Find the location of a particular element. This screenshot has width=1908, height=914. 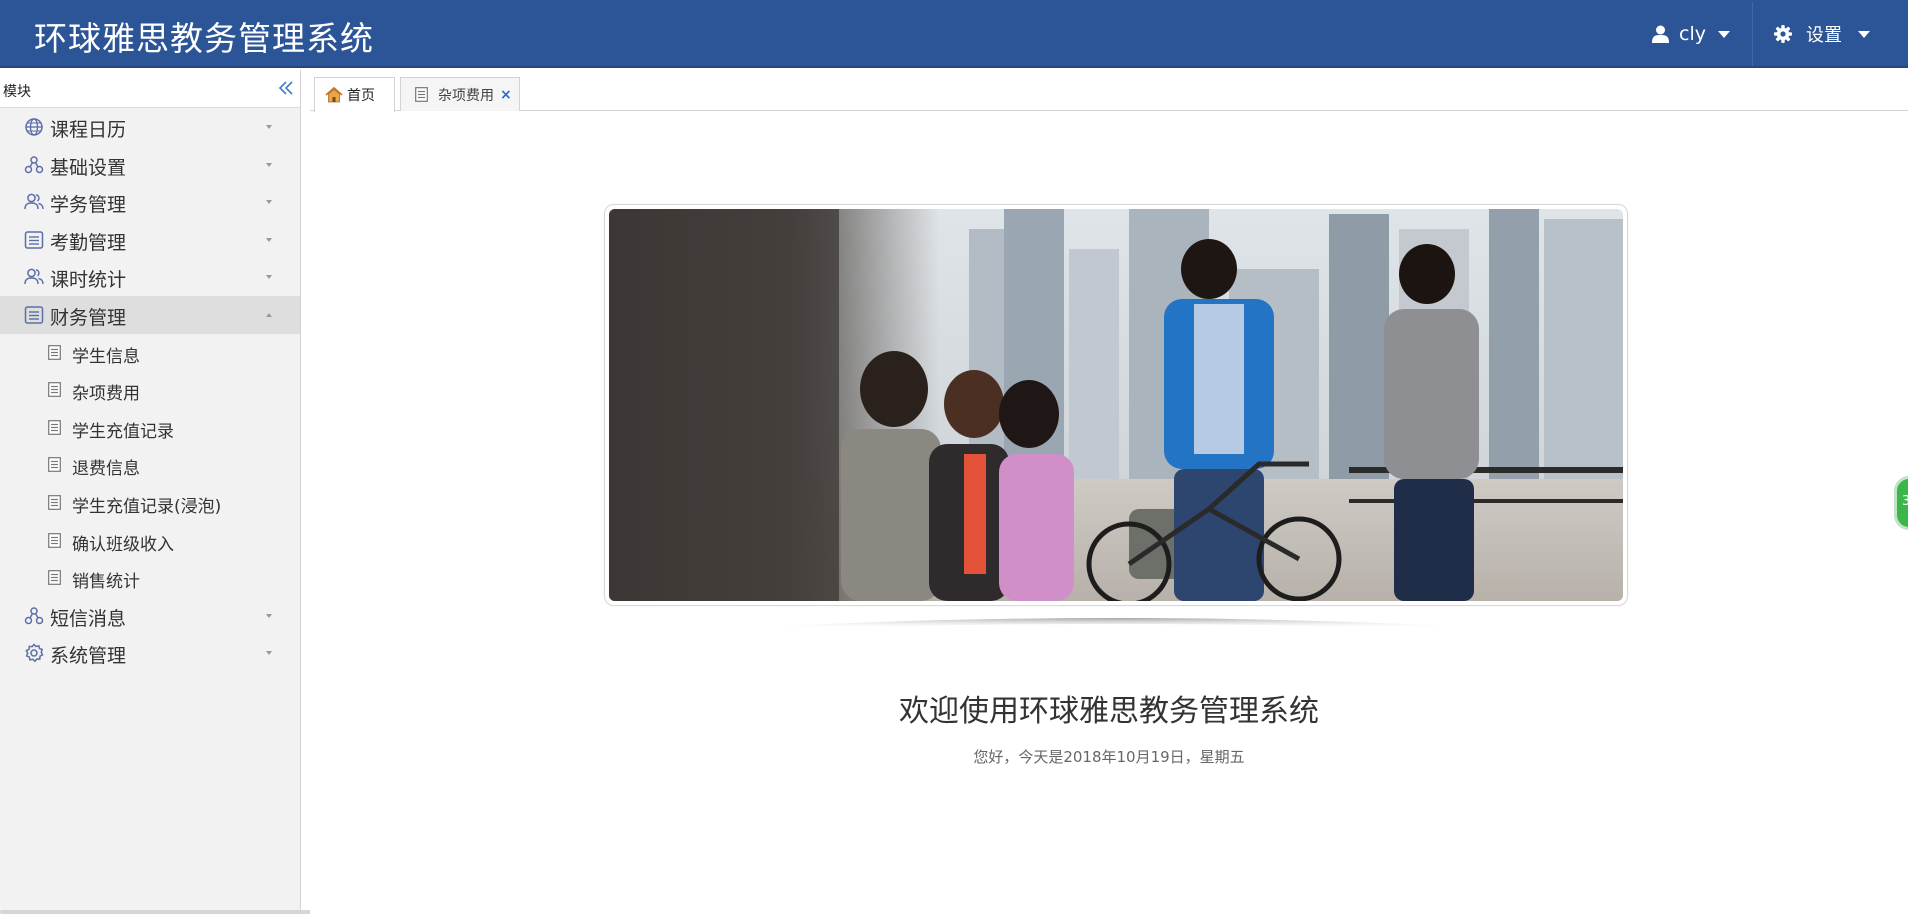

welcome-title: 欢迎使用环球雅思教务管理系统 is located at coordinates (1109, 711).